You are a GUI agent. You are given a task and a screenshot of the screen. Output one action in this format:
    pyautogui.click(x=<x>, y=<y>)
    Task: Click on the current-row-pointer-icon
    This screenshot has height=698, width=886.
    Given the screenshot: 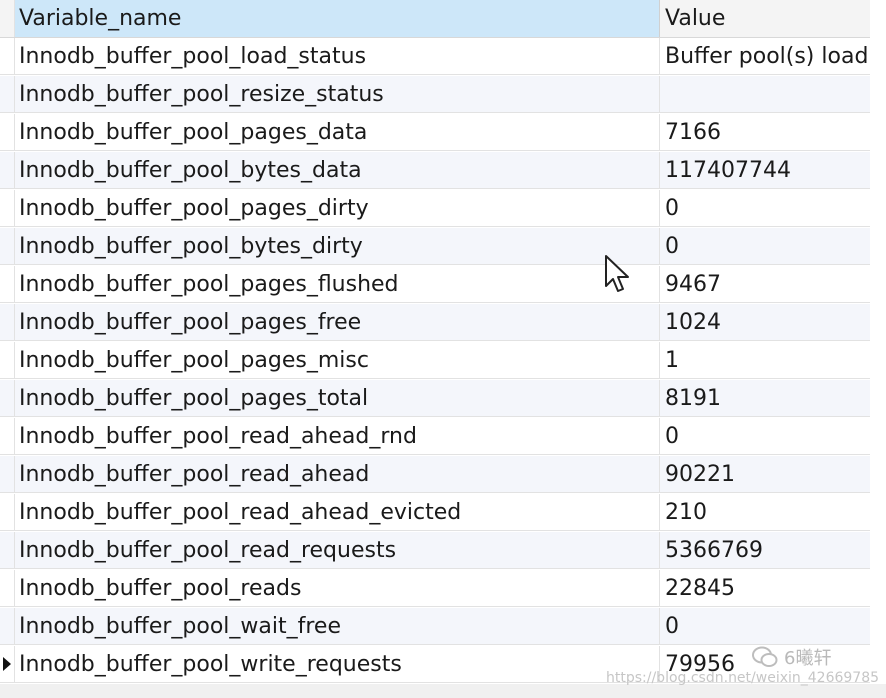 What is the action you would take?
    pyautogui.click(x=7, y=664)
    